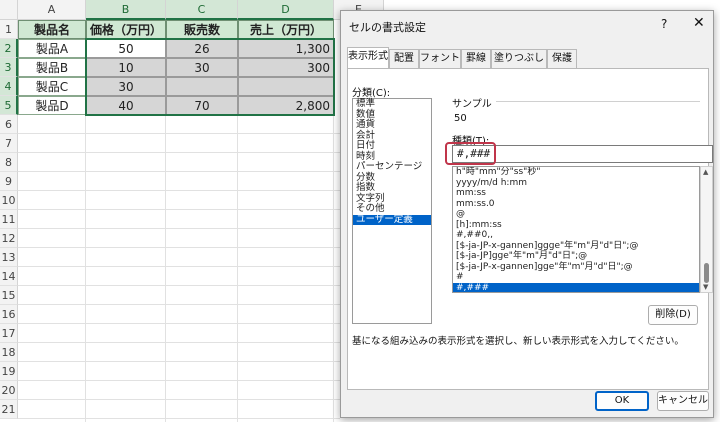 This screenshot has height=422, width=720. What do you see at coordinates (576, 193) in the screenshot?
I see `list-item: mm:ss` at bounding box center [576, 193].